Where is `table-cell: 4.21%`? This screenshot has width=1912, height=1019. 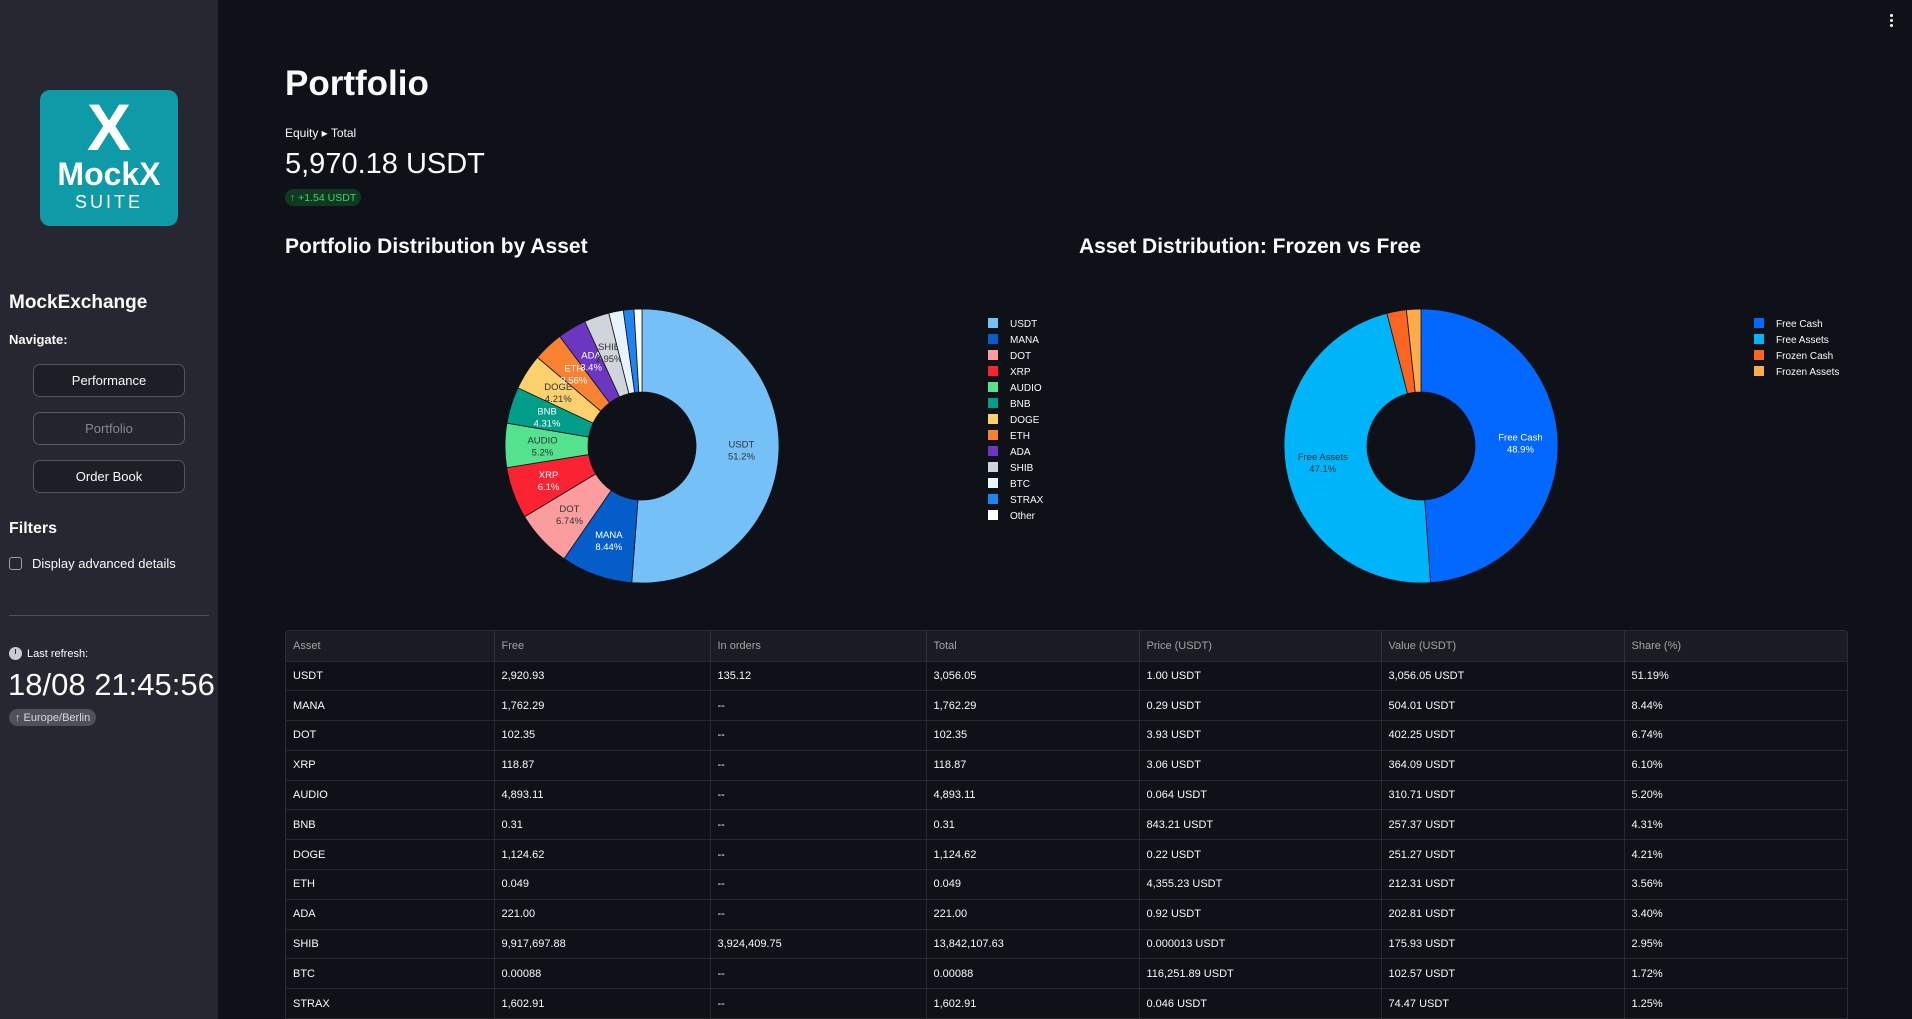
table-cell: 4.21% is located at coordinates (1735, 855).